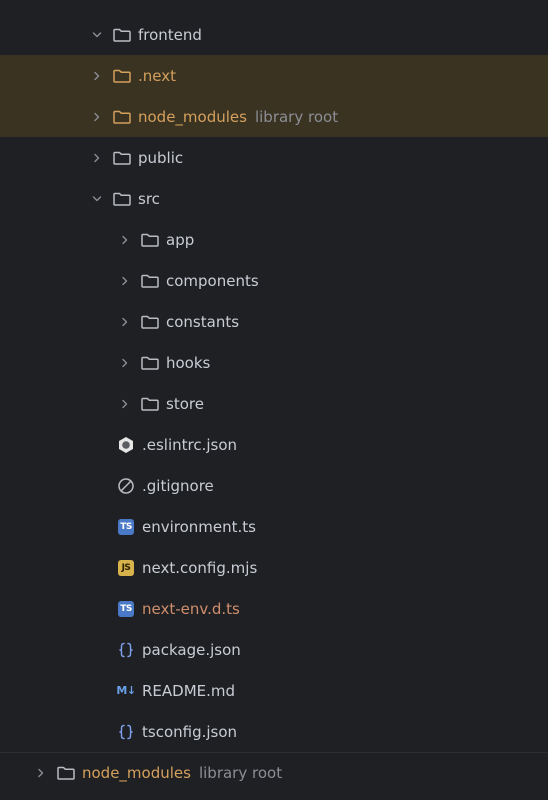 The image size is (548, 800). What do you see at coordinates (126, 445) in the screenshot?
I see `eslint-icon` at bounding box center [126, 445].